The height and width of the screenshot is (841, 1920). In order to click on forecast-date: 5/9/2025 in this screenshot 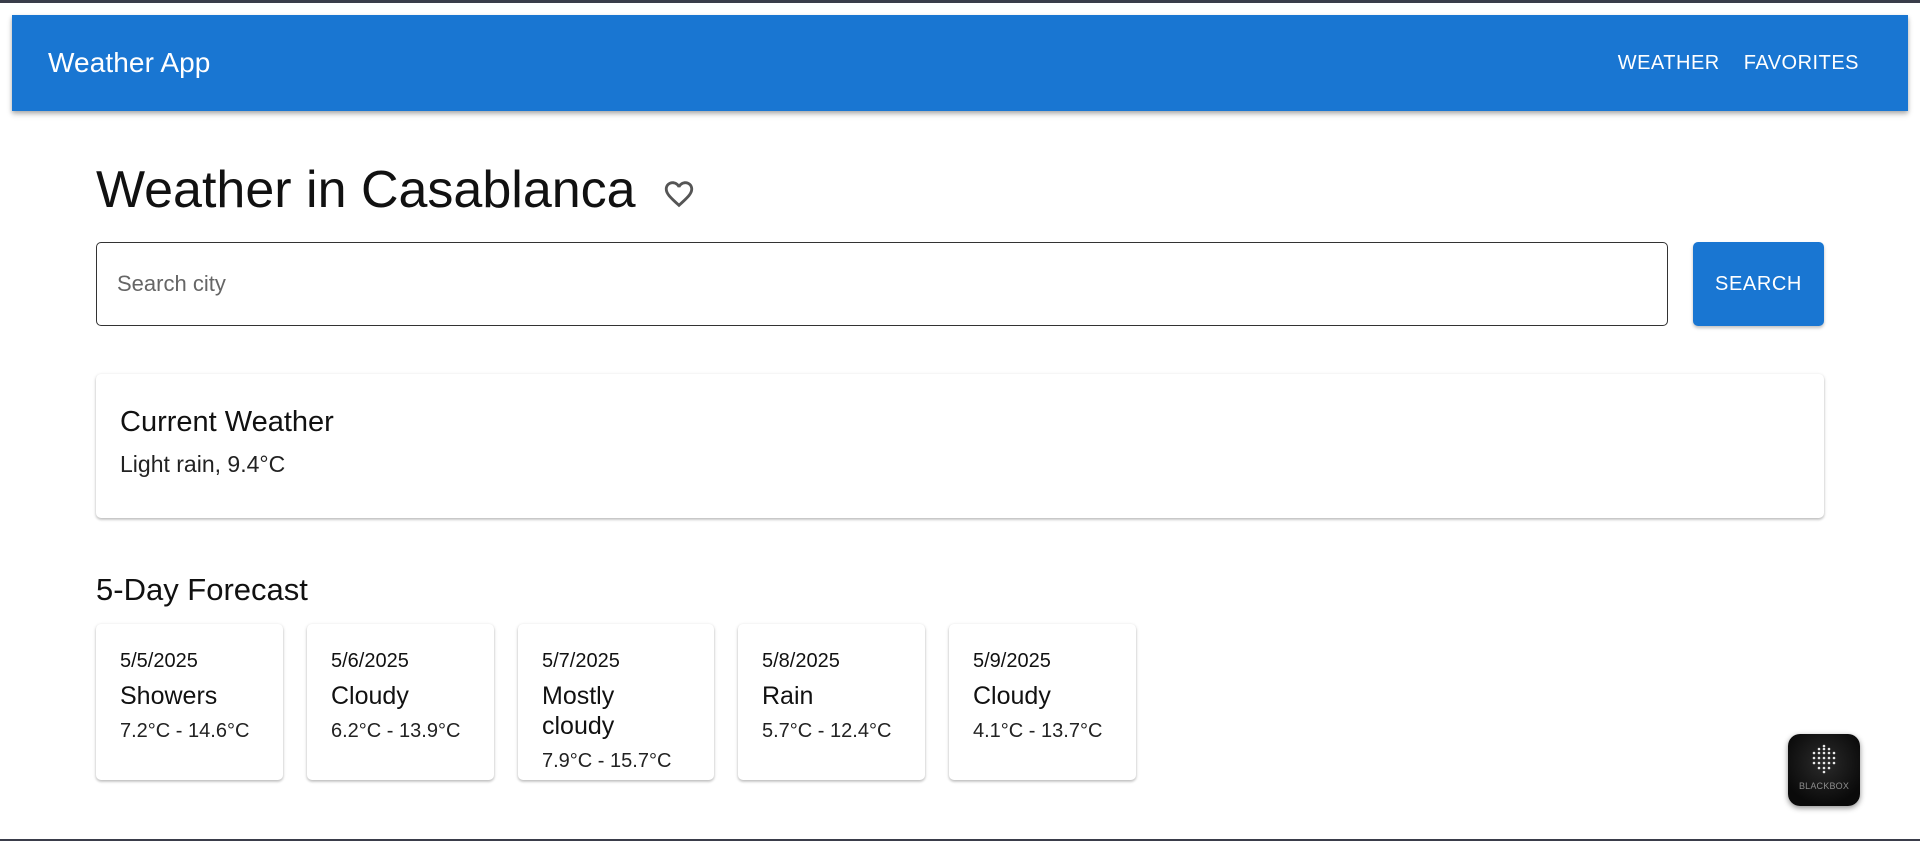, I will do `click(1012, 661)`.